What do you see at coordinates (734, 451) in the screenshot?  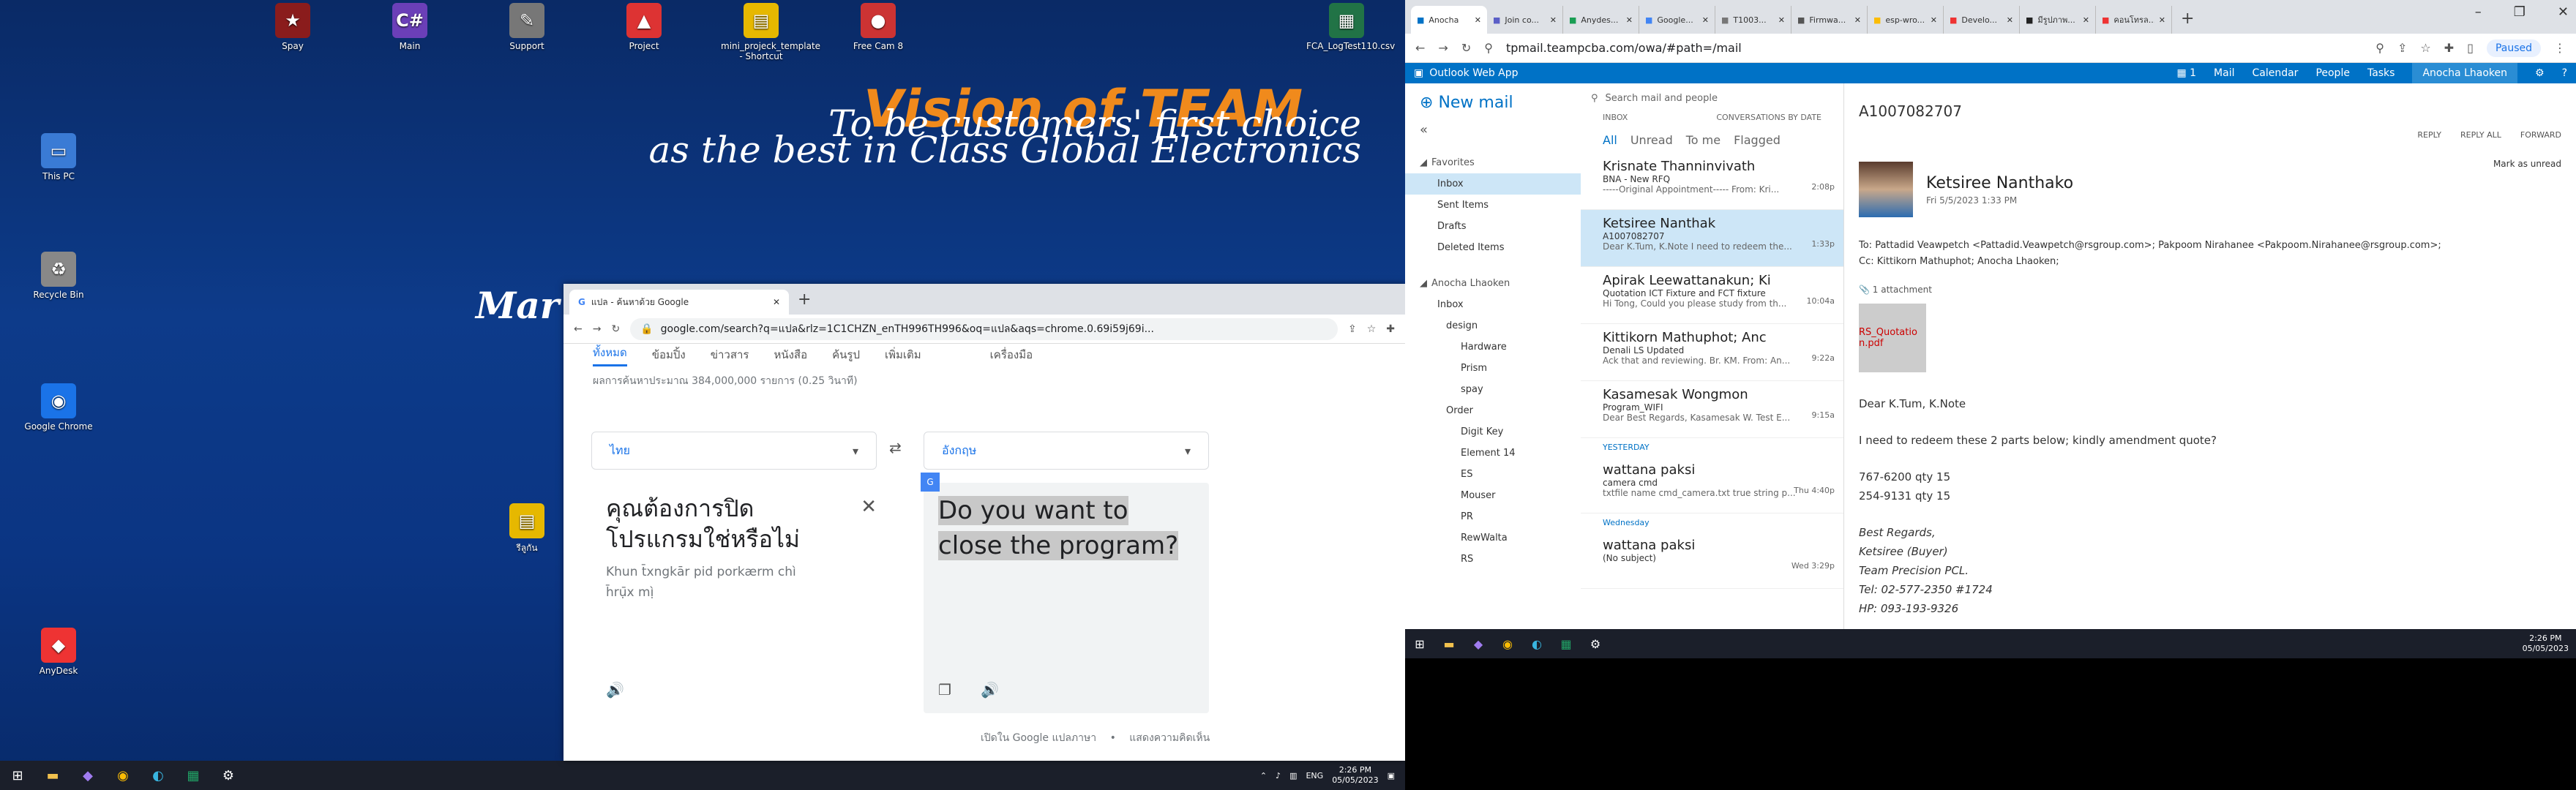 I see `source-language-select: ไทย ▾` at bounding box center [734, 451].